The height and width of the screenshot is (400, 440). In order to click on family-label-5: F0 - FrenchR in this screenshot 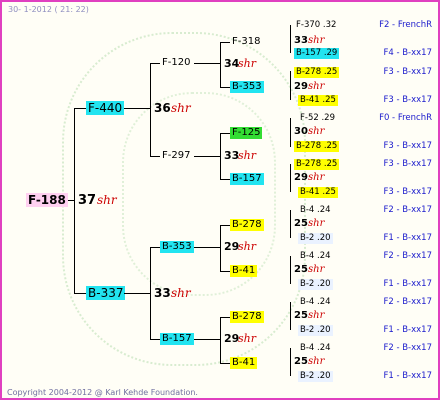, I will do `click(405, 118)`.